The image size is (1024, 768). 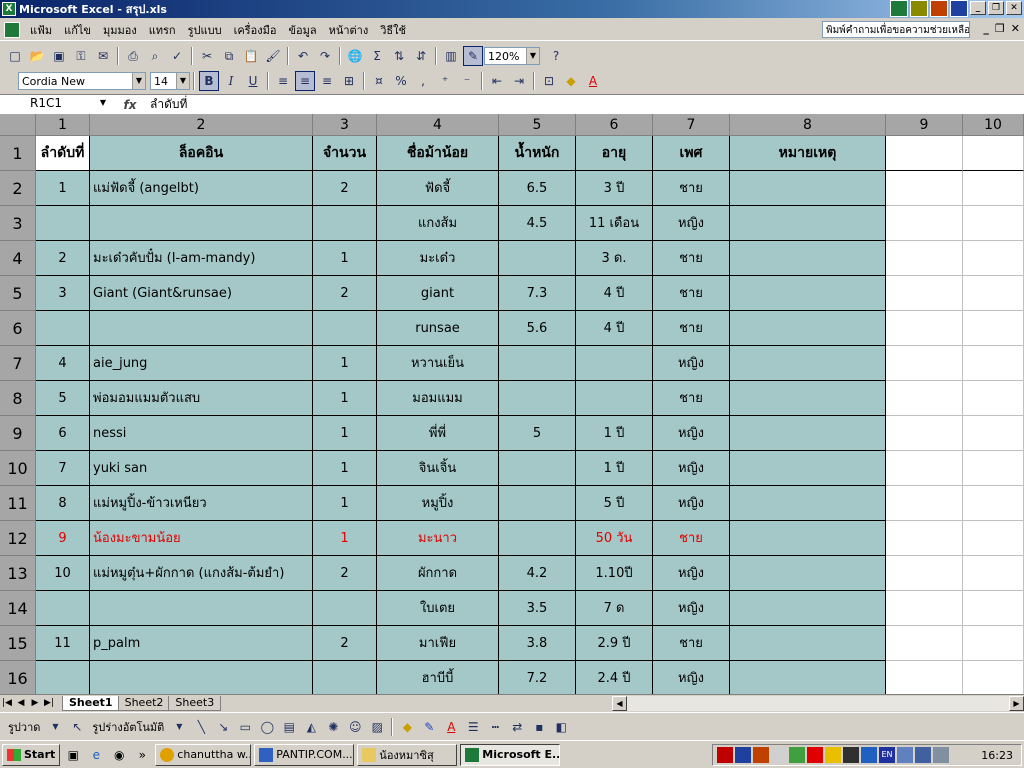 What do you see at coordinates (15, 56) in the screenshot?
I see `new-icon: □` at bounding box center [15, 56].